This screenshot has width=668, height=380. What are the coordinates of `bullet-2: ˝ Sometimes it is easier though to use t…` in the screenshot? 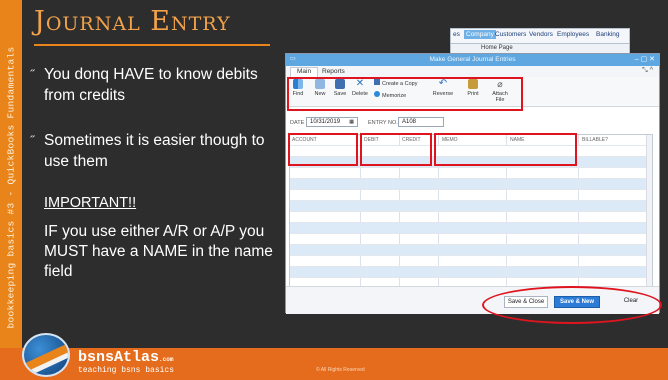 It's located at (152, 151).